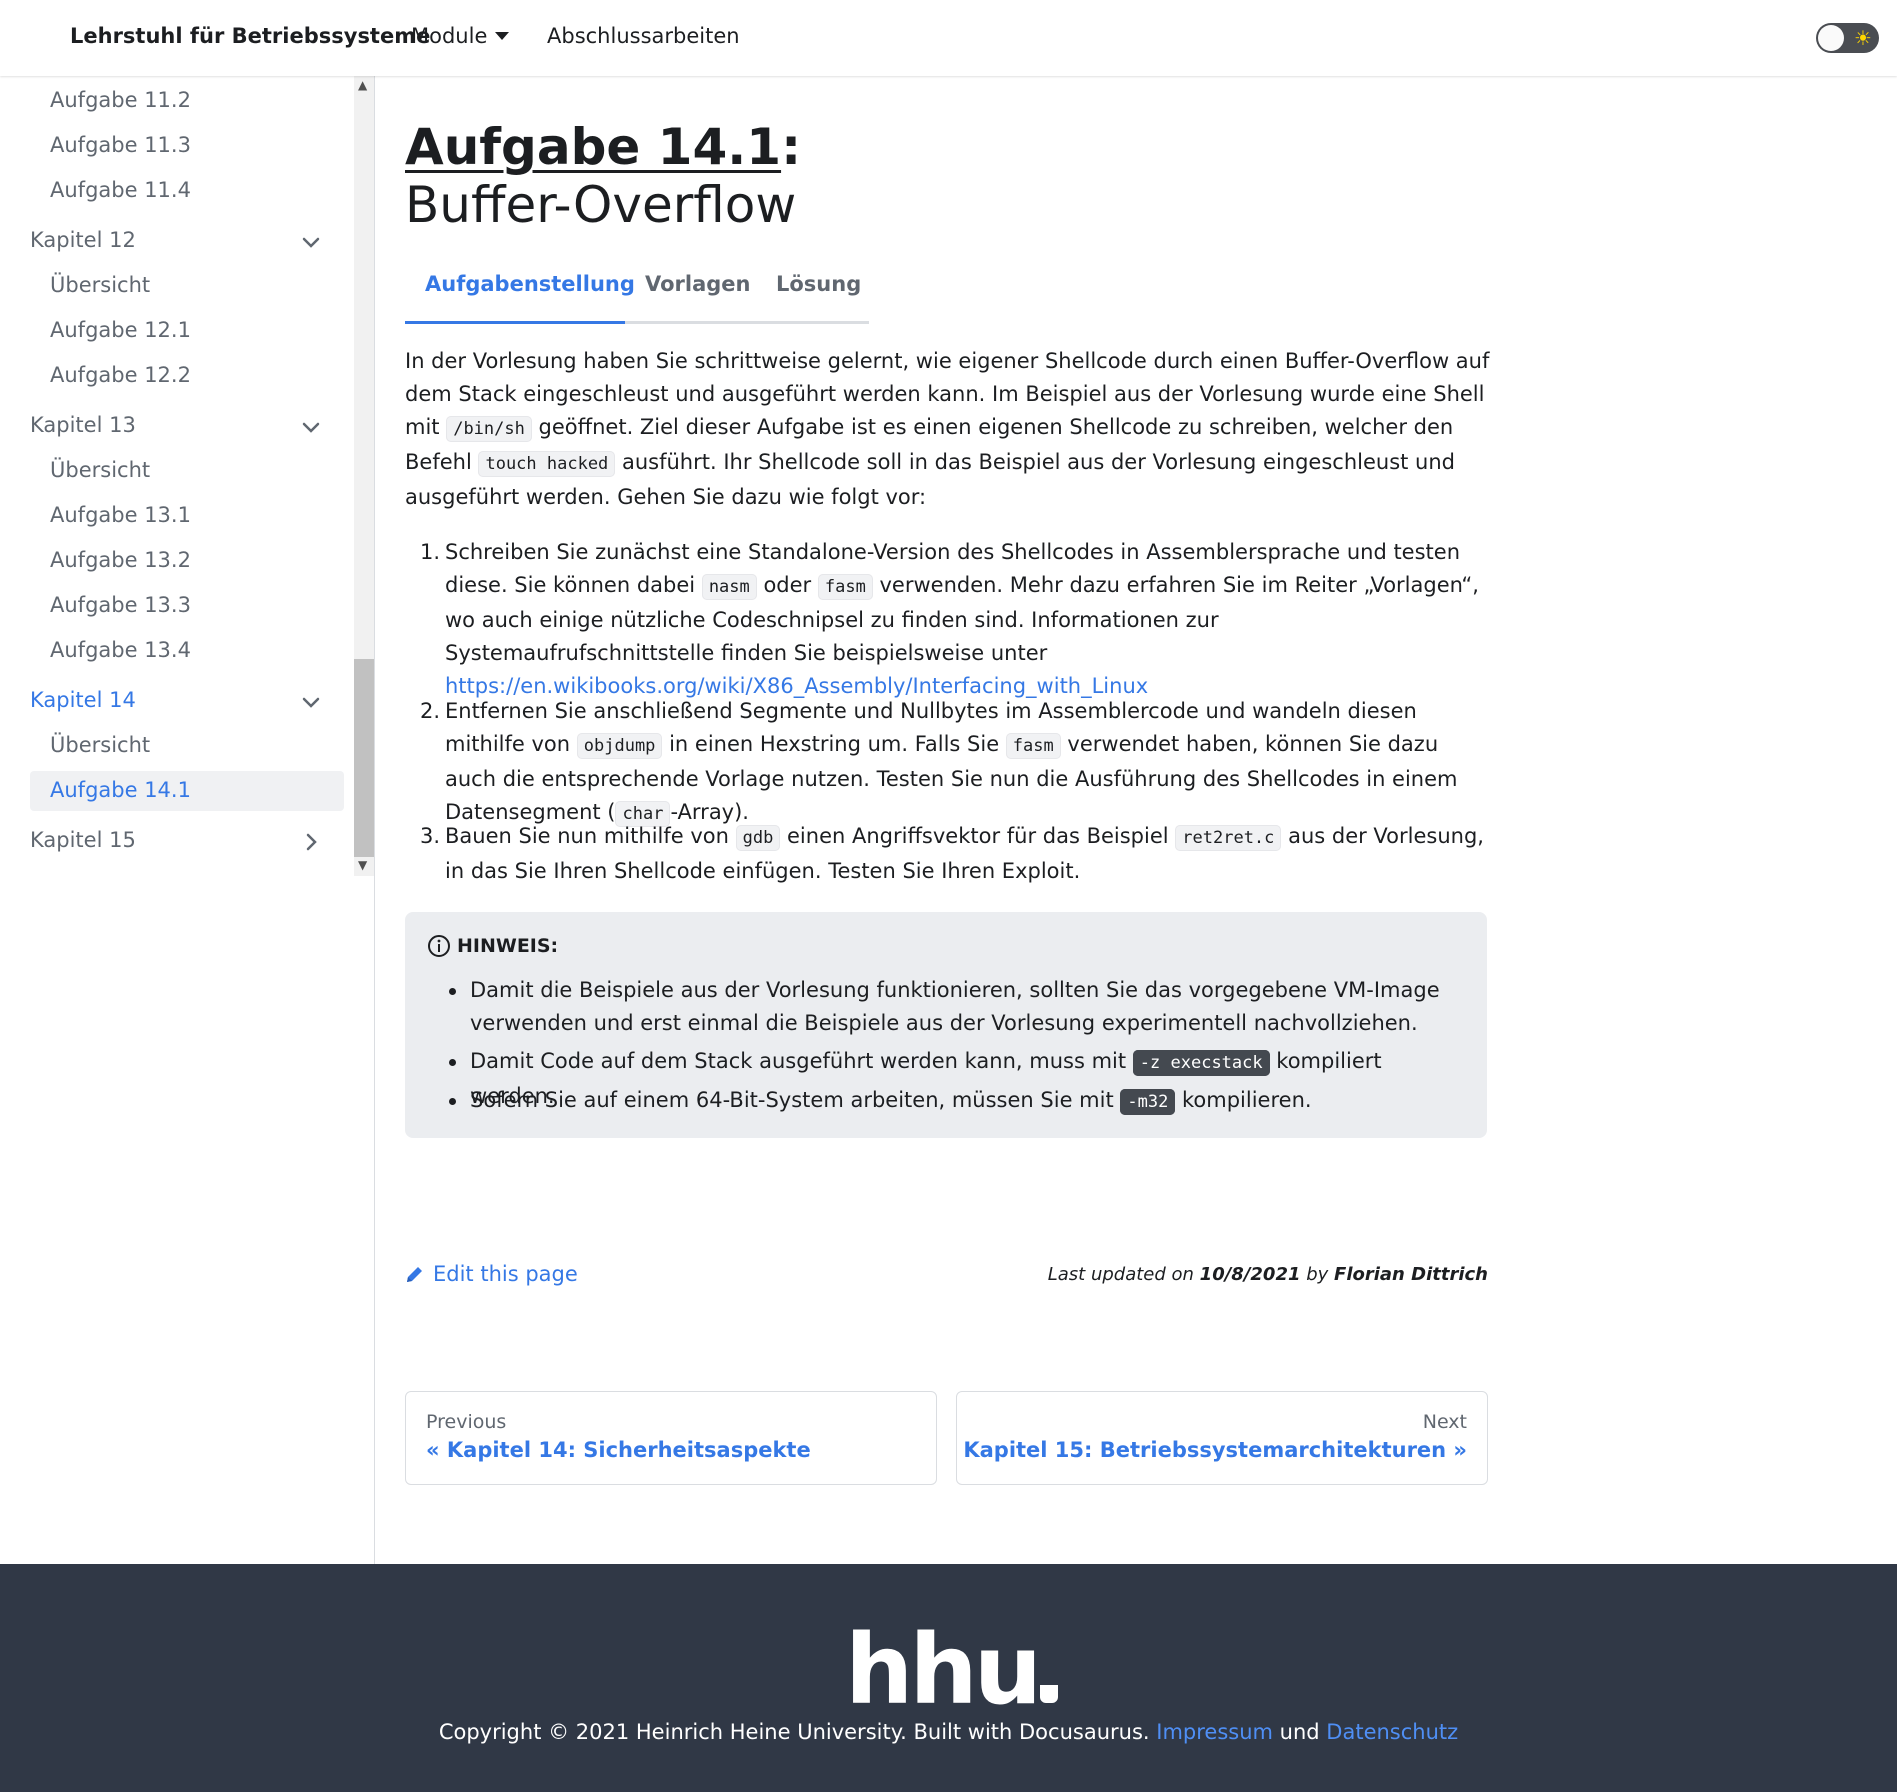 The height and width of the screenshot is (1792, 1897). What do you see at coordinates (120, 560) in the screenshot?
I see `sidebar-item-aufgabe-13-2: Aufgabe 13.2` at bounding box center [120, 560].